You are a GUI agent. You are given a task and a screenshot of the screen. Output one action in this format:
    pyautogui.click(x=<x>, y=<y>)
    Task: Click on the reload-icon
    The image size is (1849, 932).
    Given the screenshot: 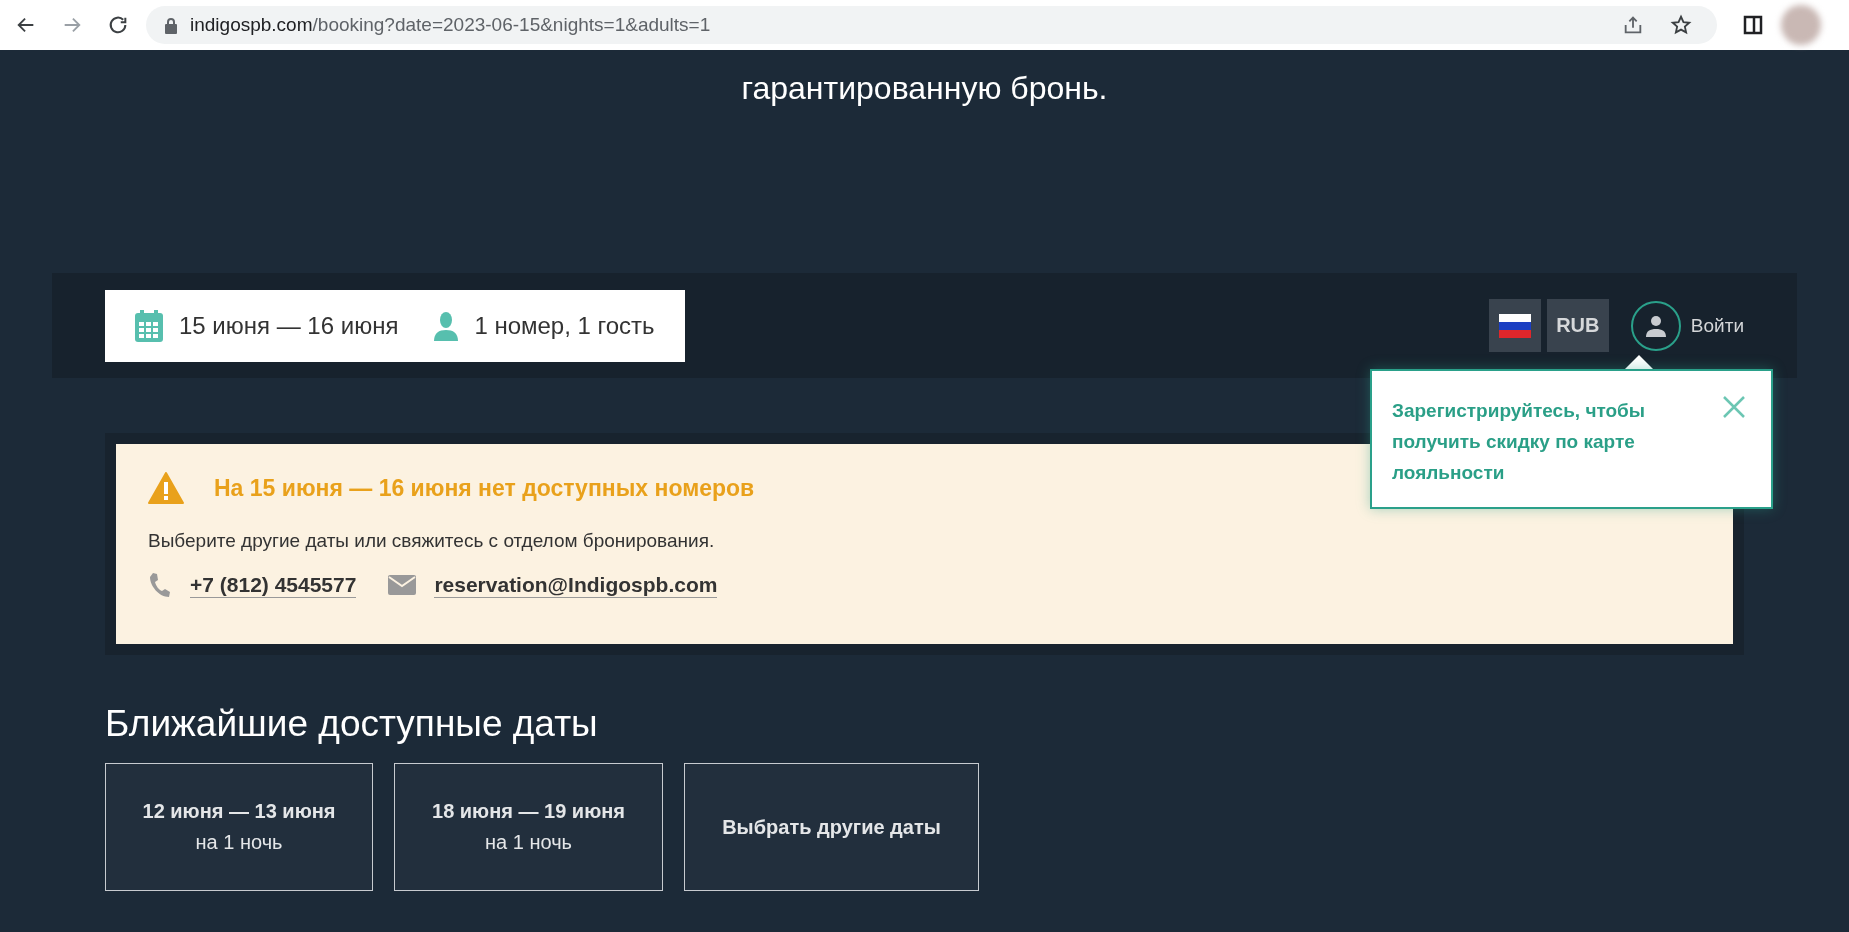 What is the action you would take?
    pyautogui.click(x=118, y=25)
    